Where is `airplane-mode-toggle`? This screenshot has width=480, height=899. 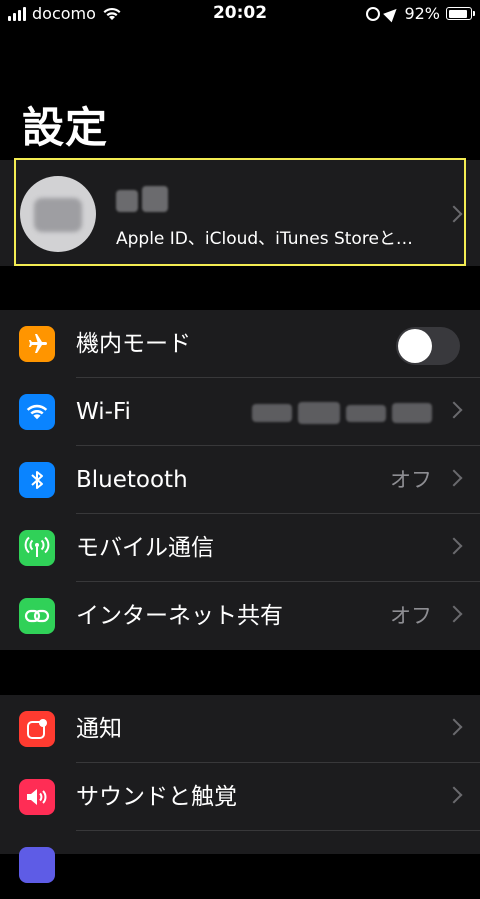
airplane-mode-toggle is located at coordinates (428, 346).